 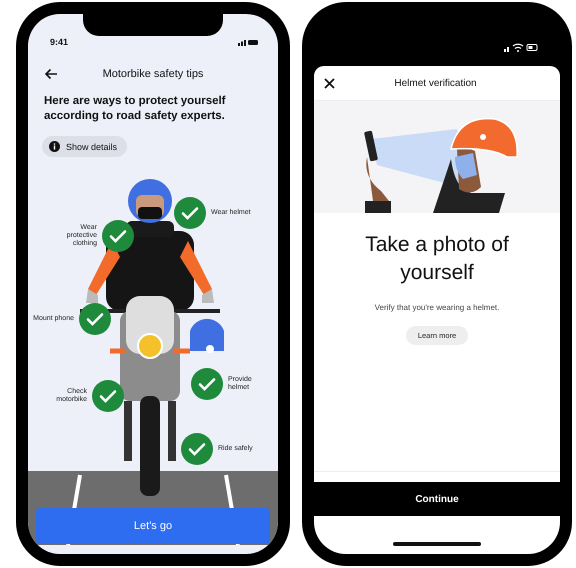 What do you see at coordinates (435, 83) in the screenshot?
I see `screen-title: Helmet verification` at bounding box center [435, 83].